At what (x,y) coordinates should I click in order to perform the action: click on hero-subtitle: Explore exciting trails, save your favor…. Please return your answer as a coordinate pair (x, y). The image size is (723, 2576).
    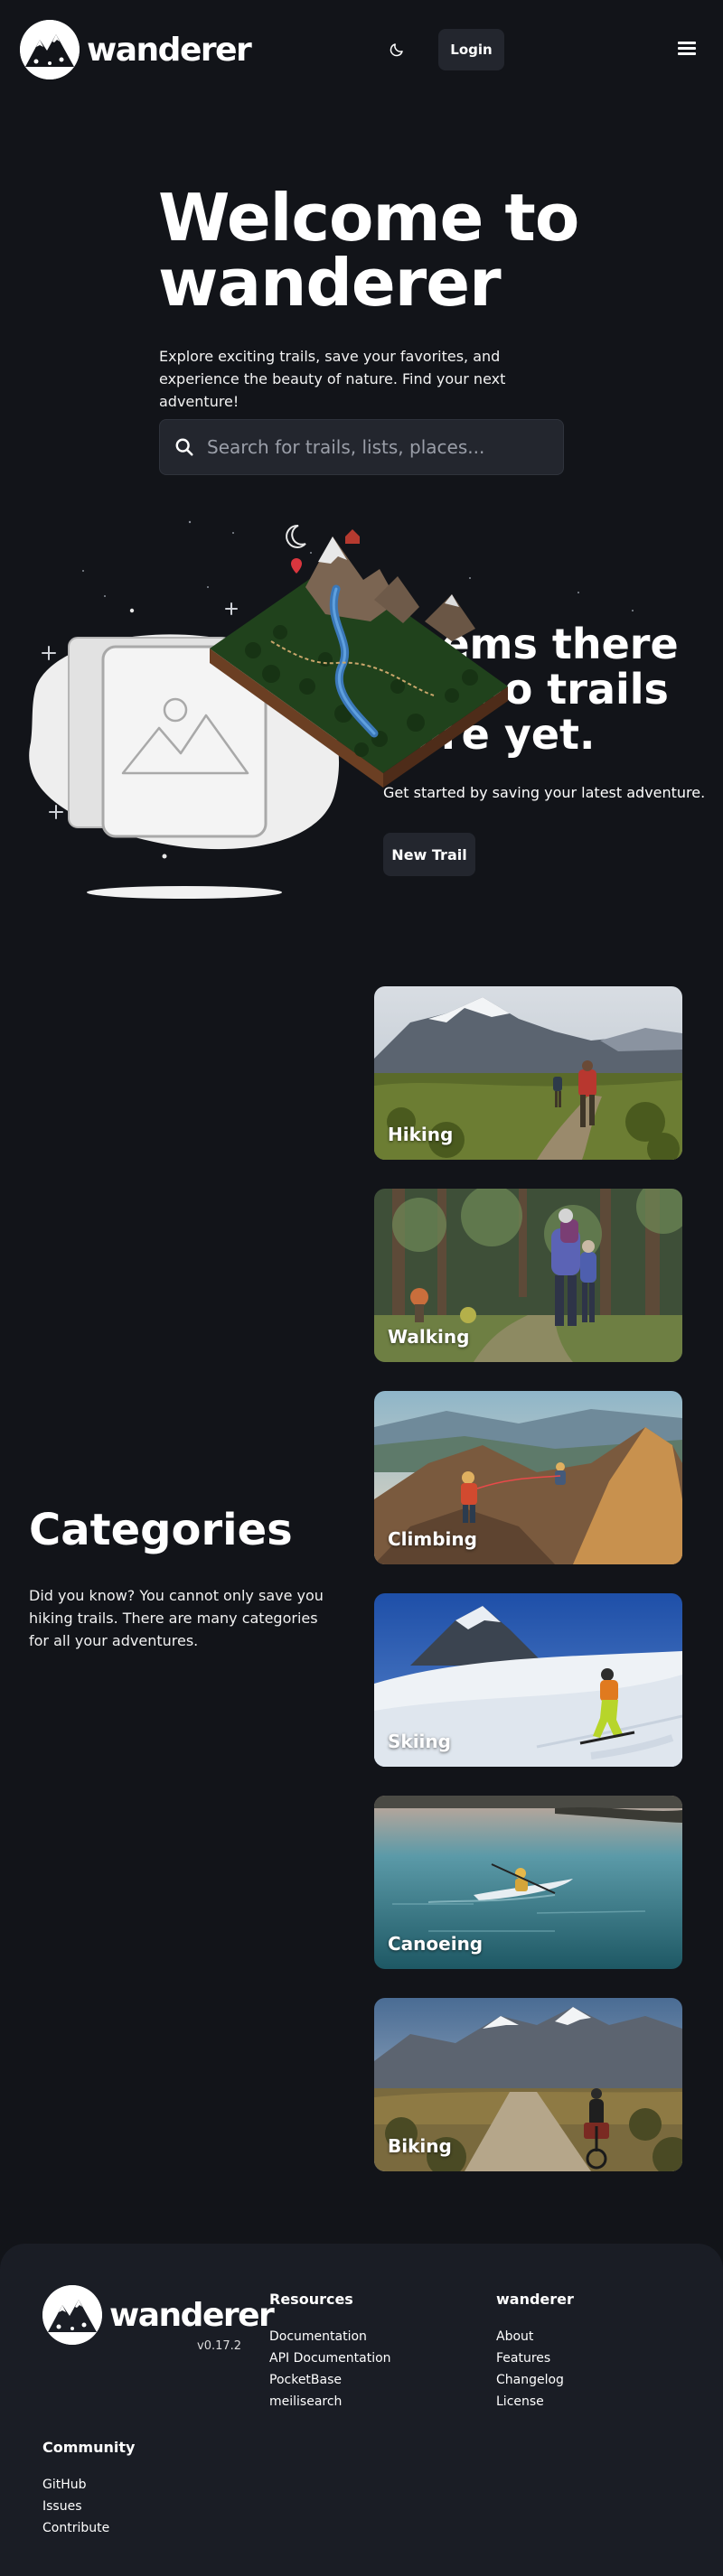
    Looking at the image, I should click on (332, 379).